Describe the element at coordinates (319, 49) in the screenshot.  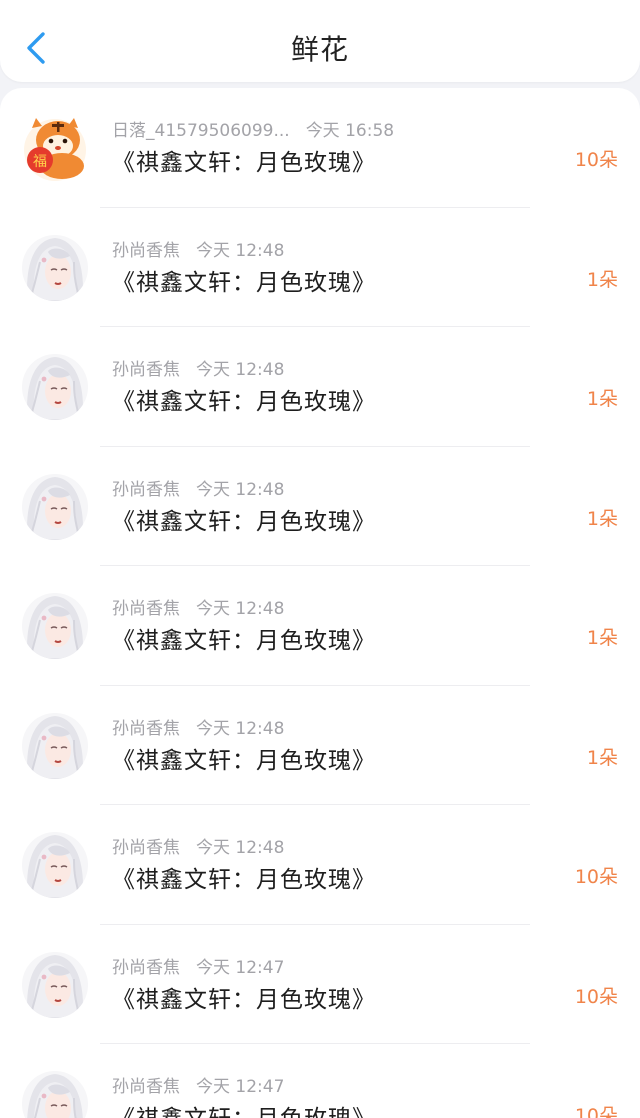
I see `page-title: 鲜花` at that location.